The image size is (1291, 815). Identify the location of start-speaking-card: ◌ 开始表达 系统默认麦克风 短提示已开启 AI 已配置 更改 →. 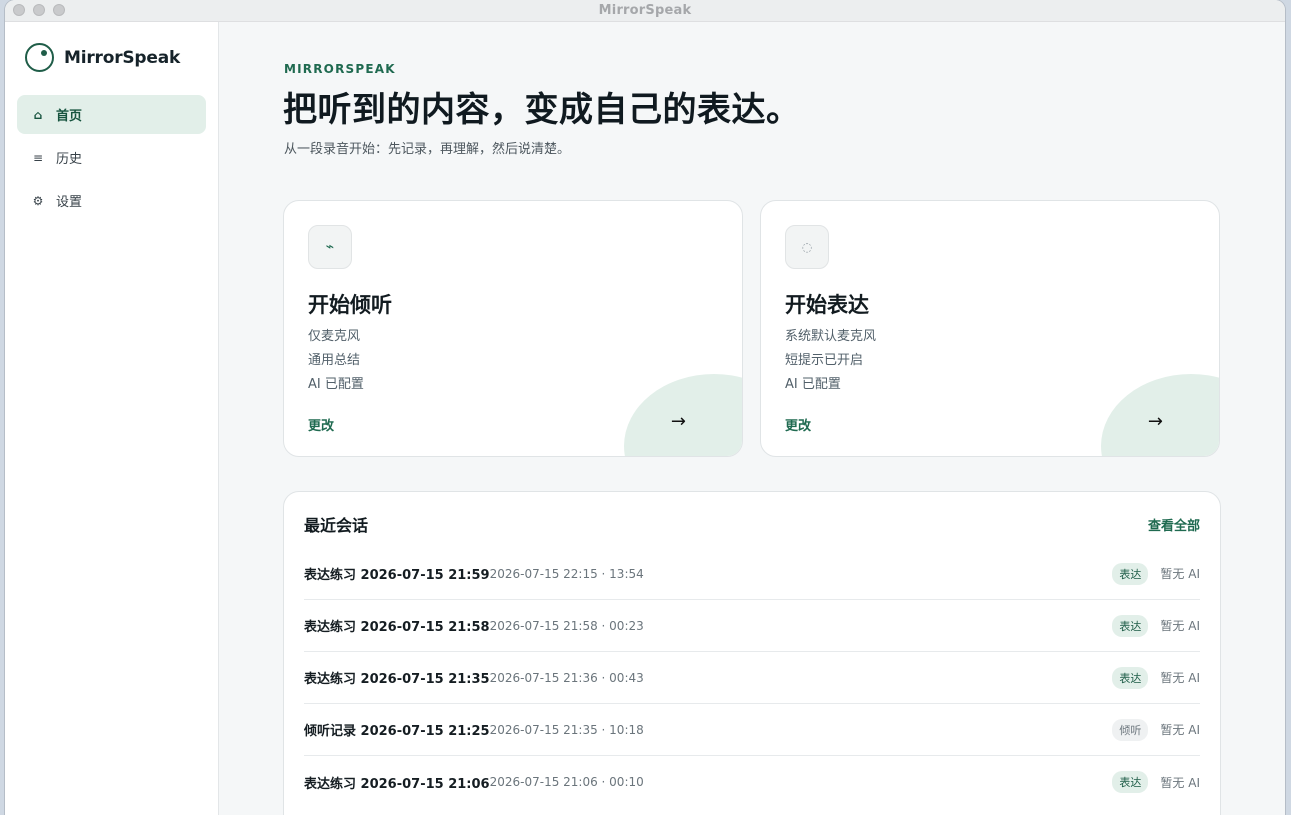
(990, 328).